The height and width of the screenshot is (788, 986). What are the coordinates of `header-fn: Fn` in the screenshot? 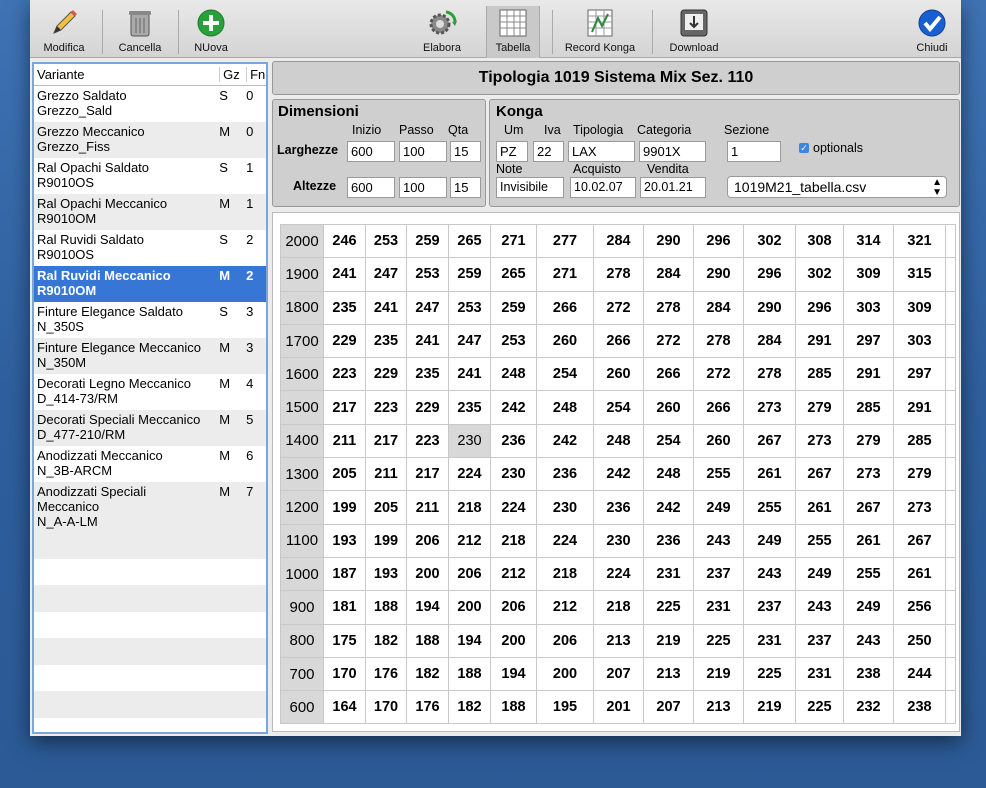 It's located at (256, 74).